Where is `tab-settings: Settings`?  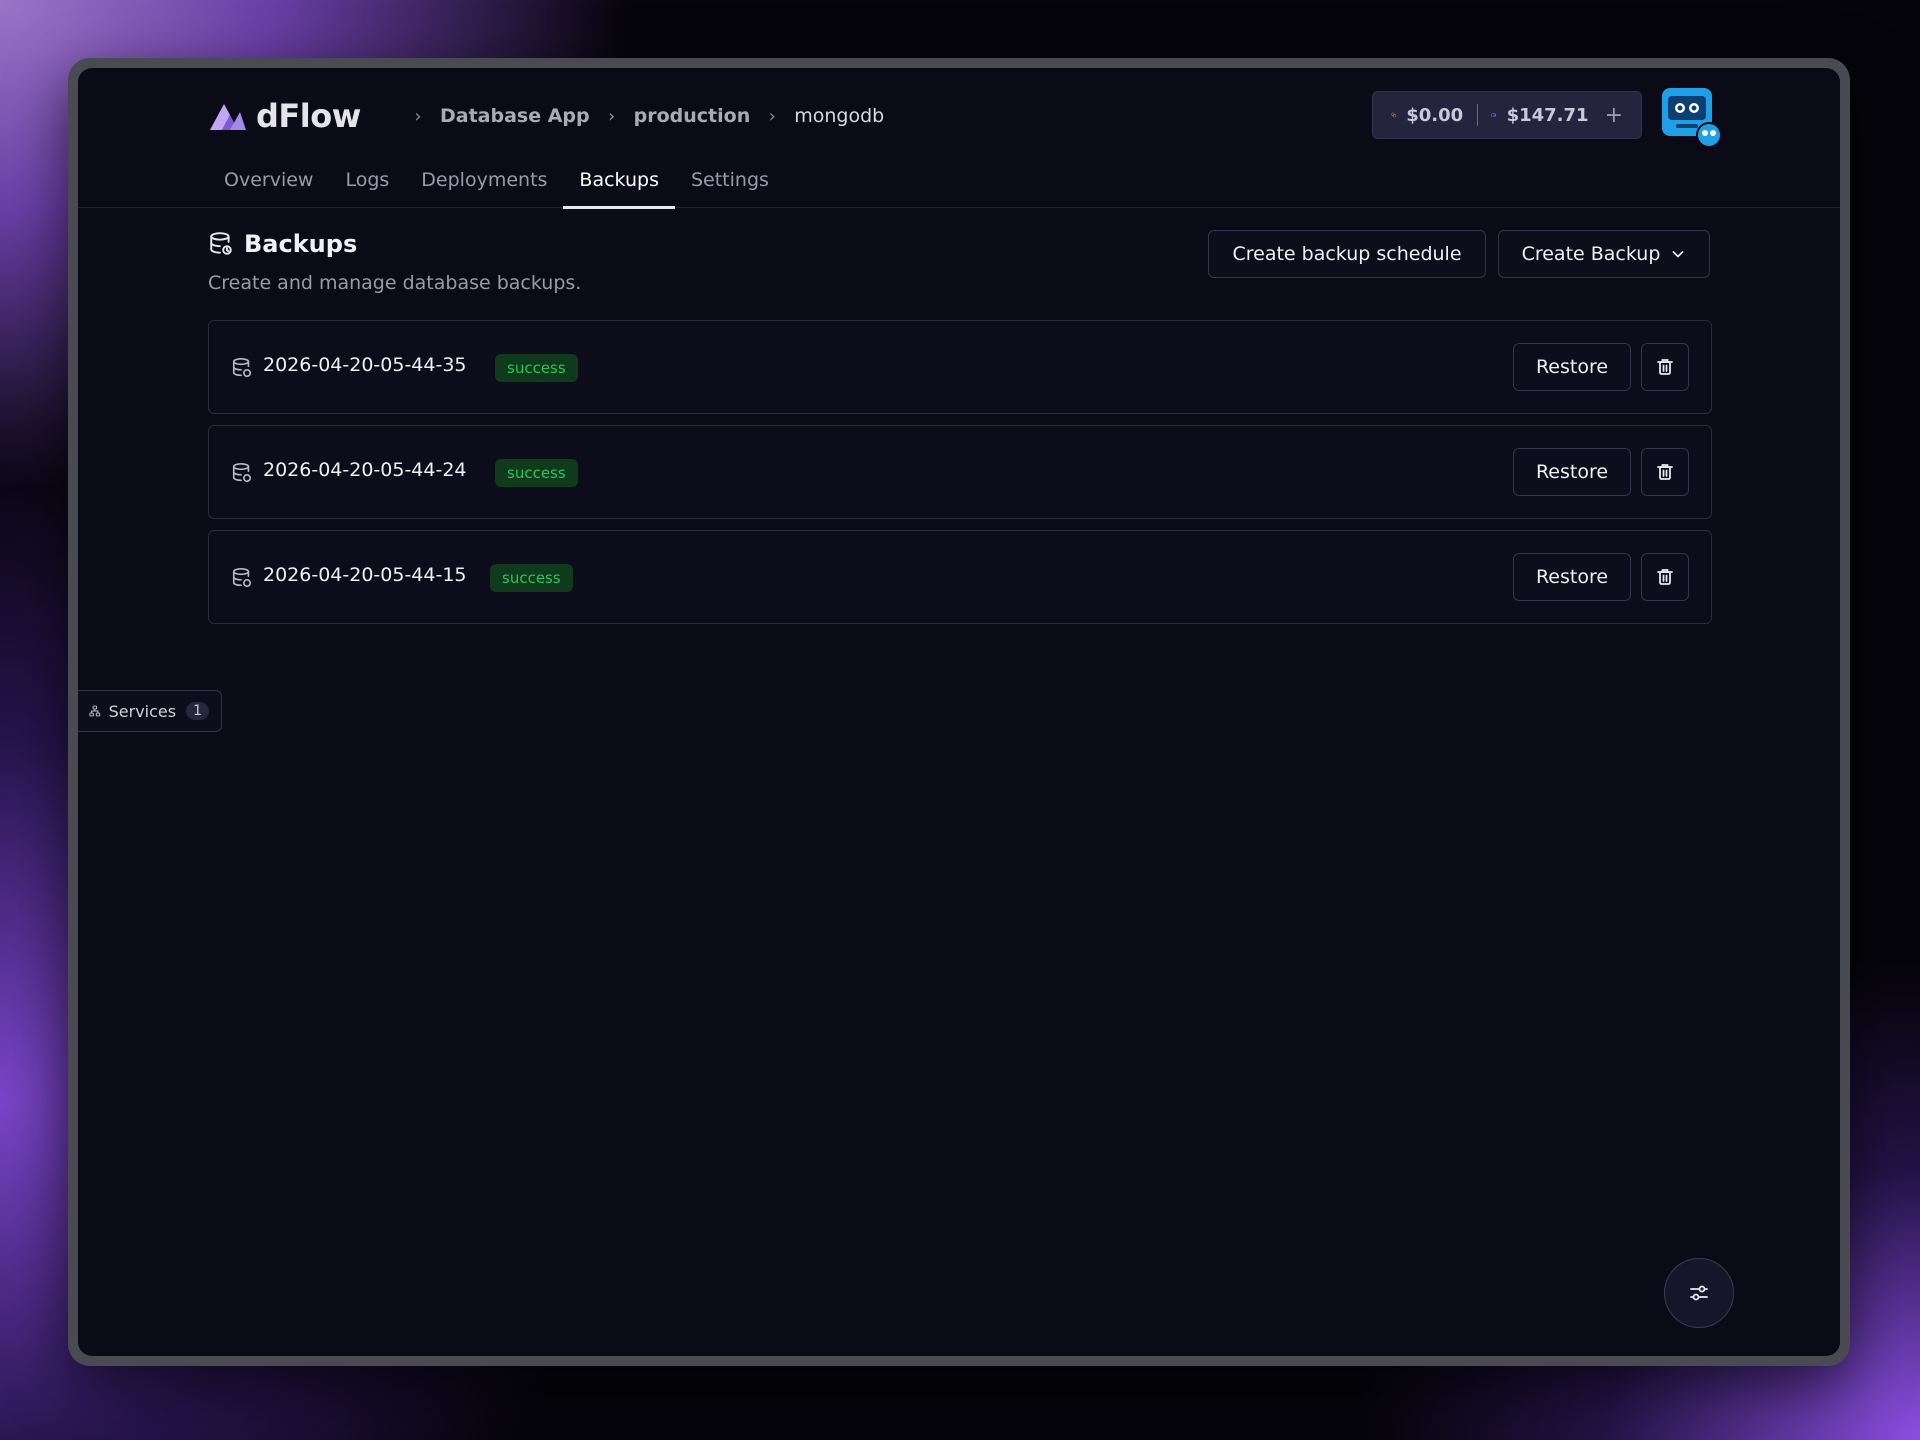 tab-settings: Settings is located at coordinates (730, 183).